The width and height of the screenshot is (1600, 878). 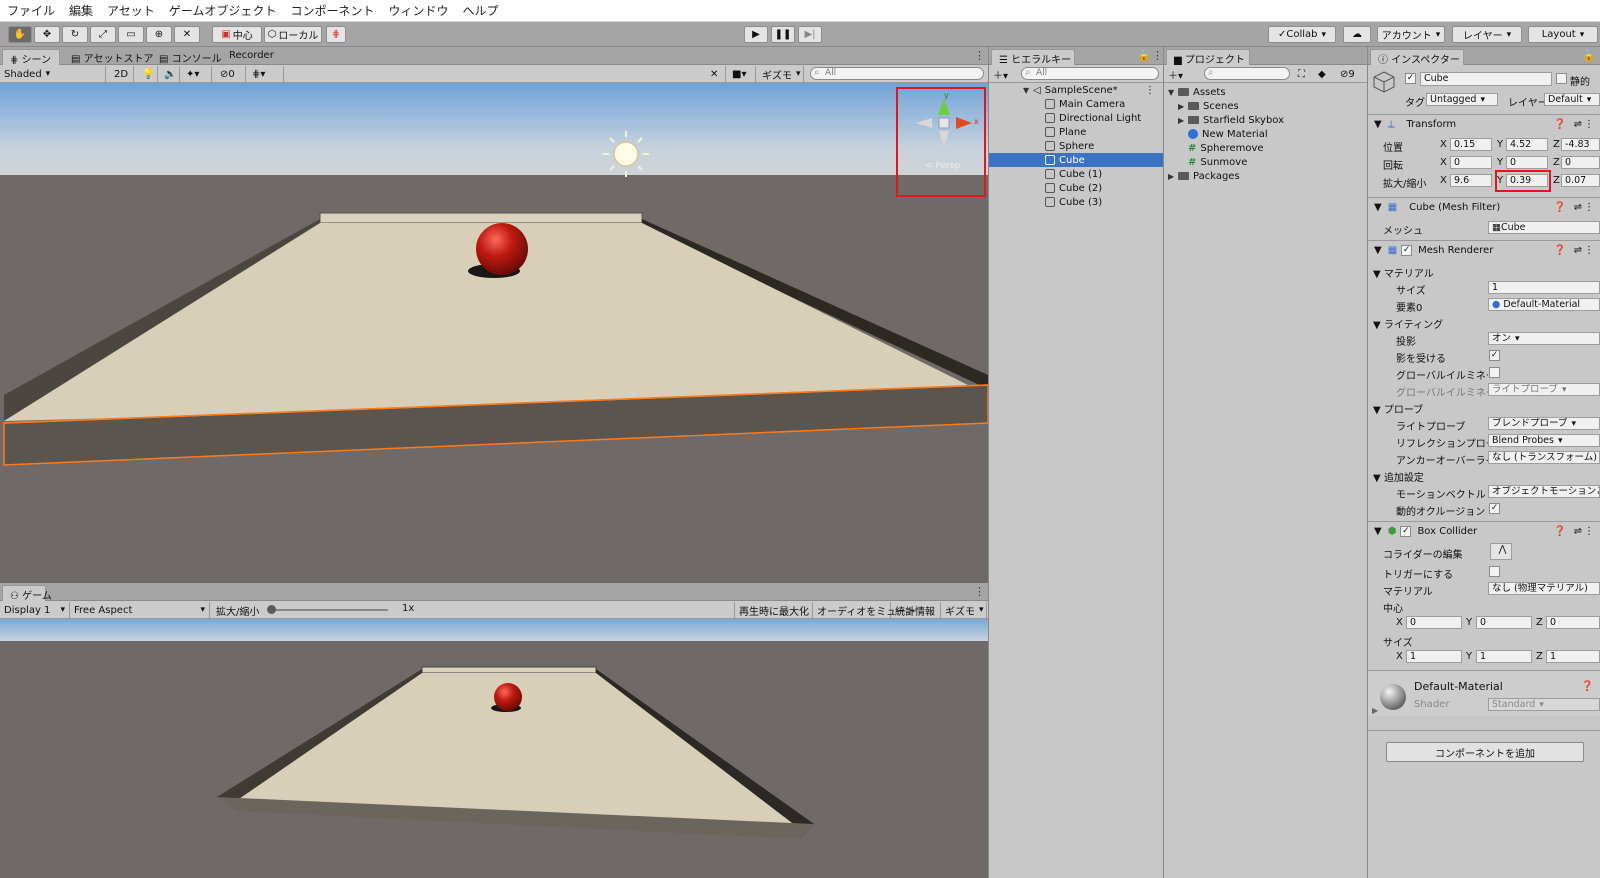 What do you see at coordinates (1572, 99) in the screenshot?
I see `layer-dropdown: Default` at bounding box center [1572, 99].